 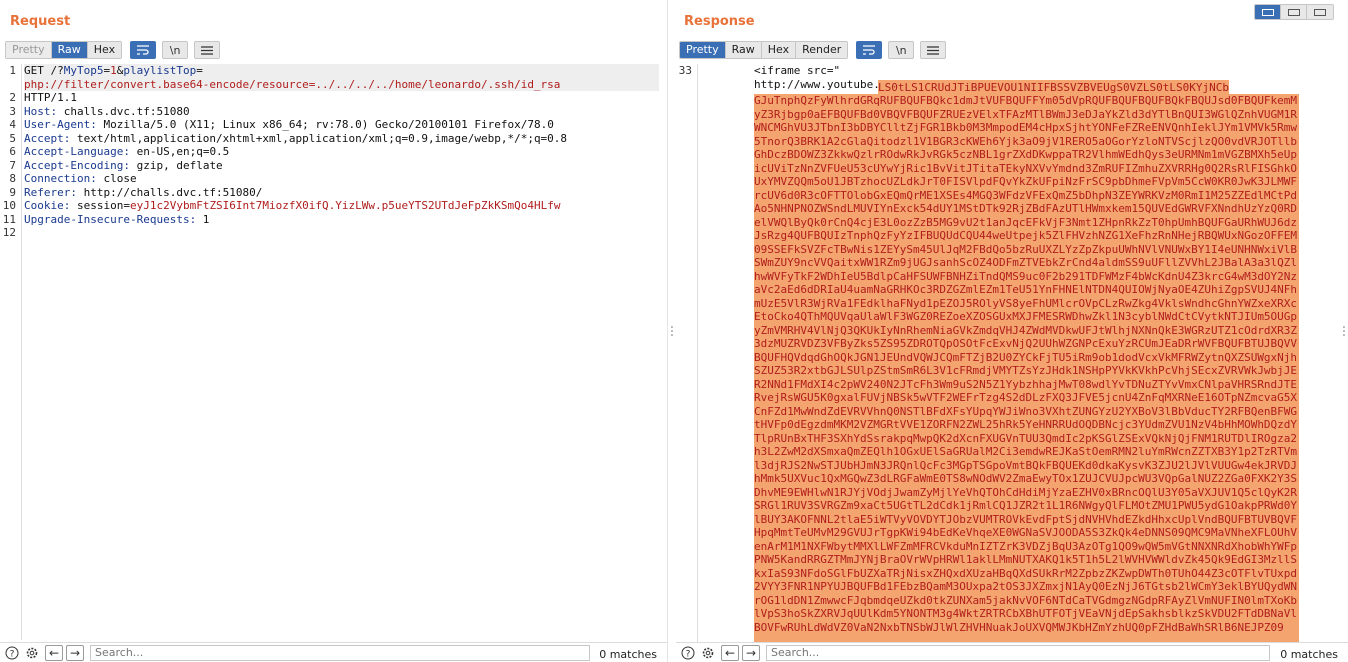 I want to click on header-name: Referer:, so click(x=50, y=192).